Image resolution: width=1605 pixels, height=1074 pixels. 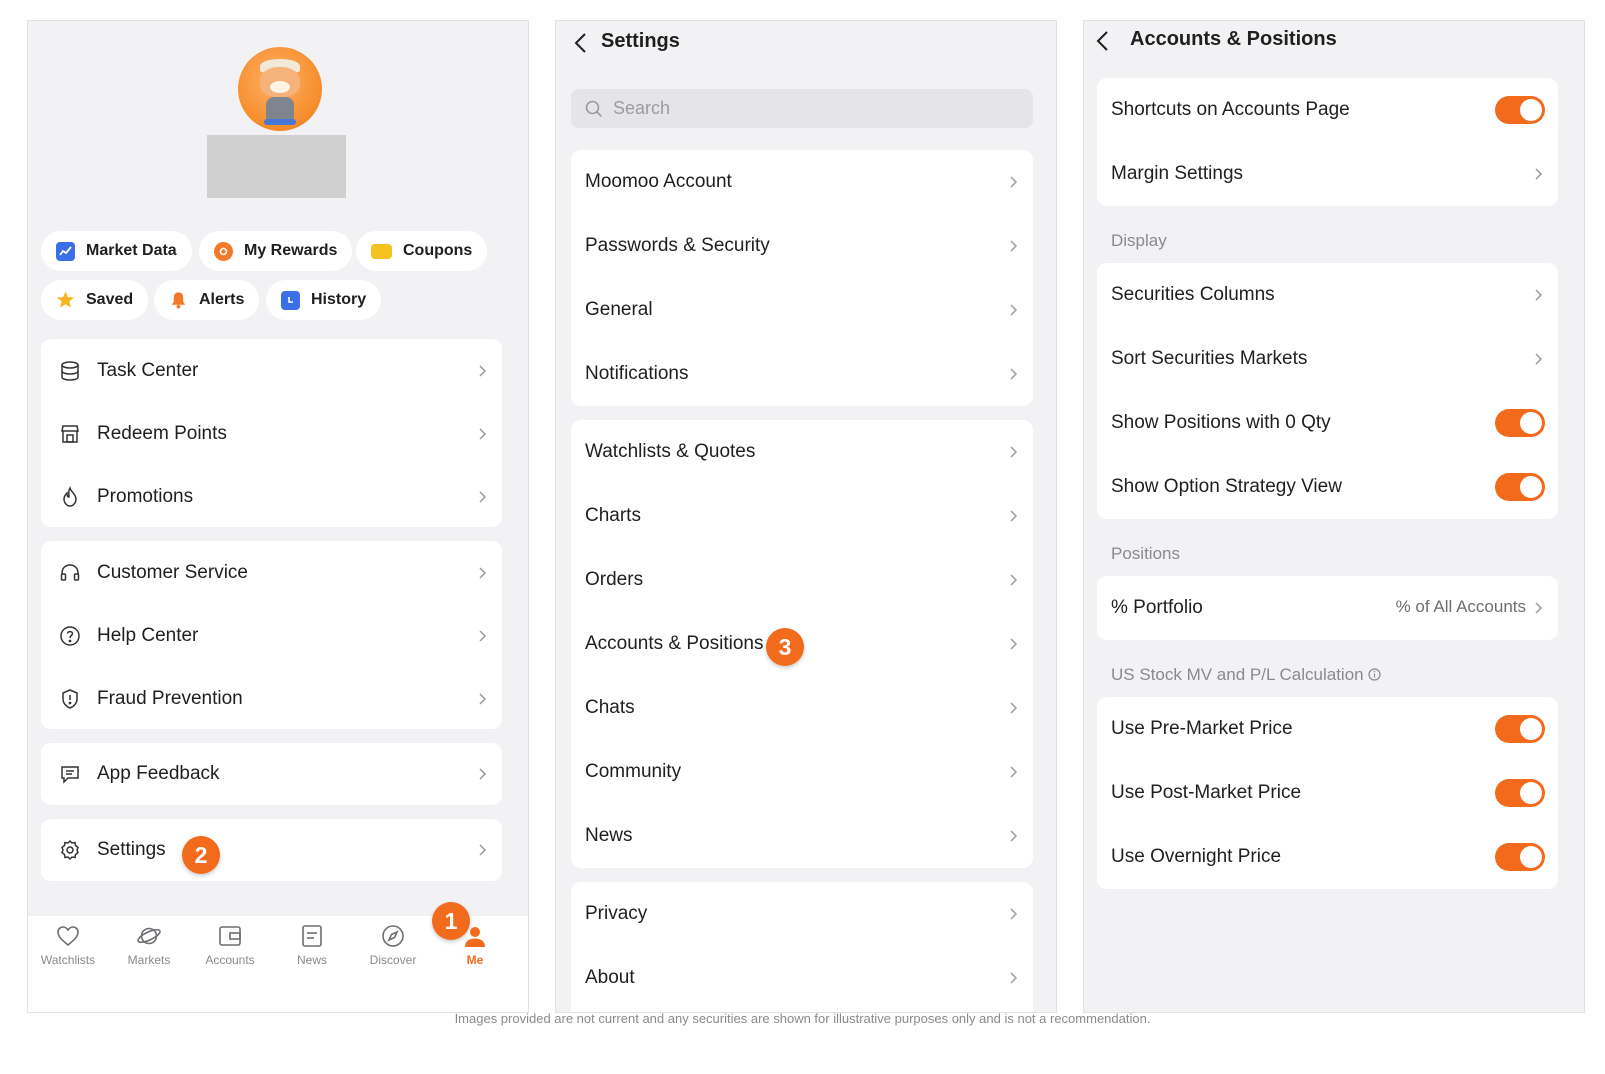 I want to click on history-chip: History, so click(x=324, y=300).